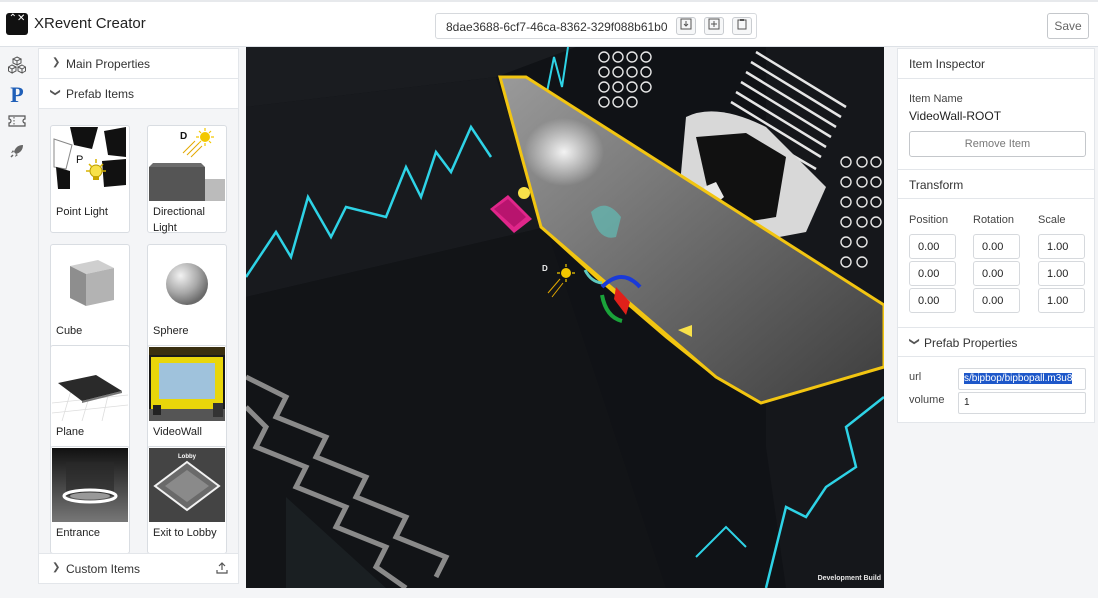  What do you see at coordinates (90, 23) in the screenshot?
I see `app-title: XRevent Creator` at bounding box center [90, 23].